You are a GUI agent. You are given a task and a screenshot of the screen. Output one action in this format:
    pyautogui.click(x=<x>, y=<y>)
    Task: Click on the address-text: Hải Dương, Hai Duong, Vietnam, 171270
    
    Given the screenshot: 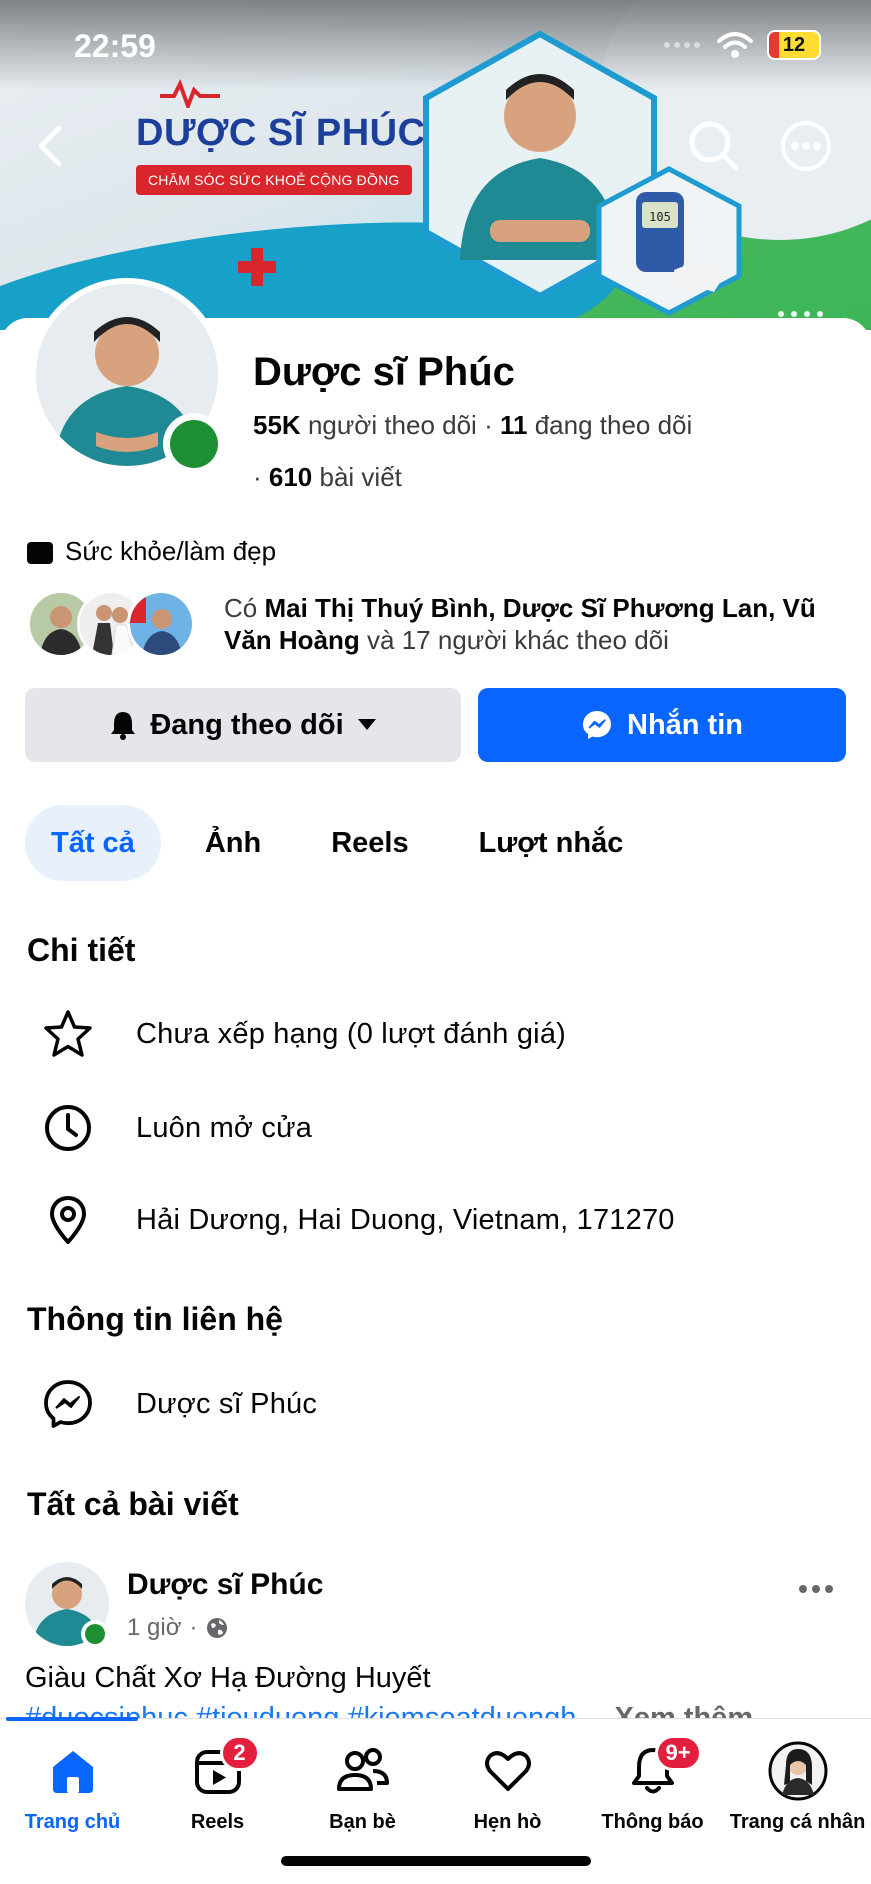 What is the action you would take?
    pyautogui.click(x=405, y=1219)
    